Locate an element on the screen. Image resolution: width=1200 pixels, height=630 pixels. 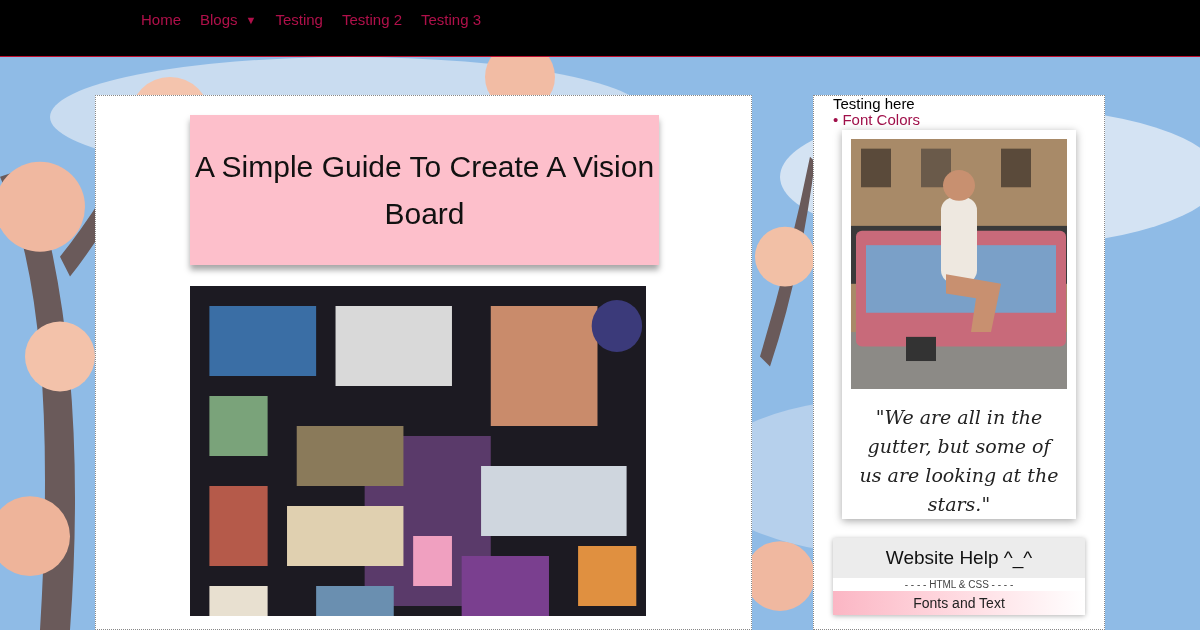
nav-link: Home is located at coordinates (161, 20).